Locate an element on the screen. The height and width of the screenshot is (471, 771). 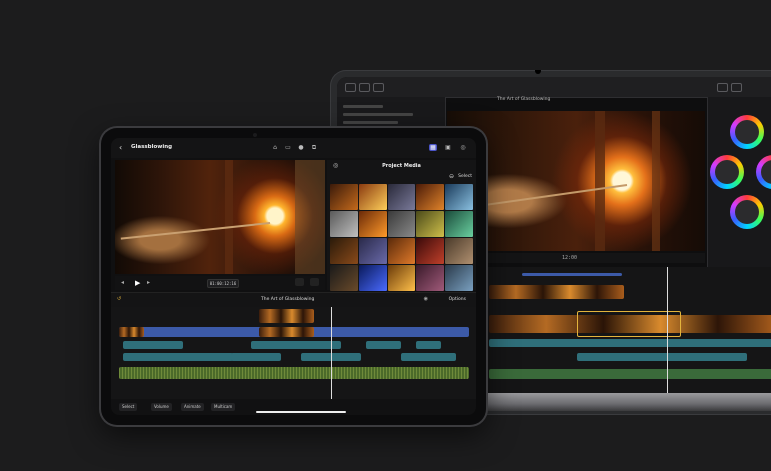
forward-icon: ▸ is located at coordinates (148, 282).